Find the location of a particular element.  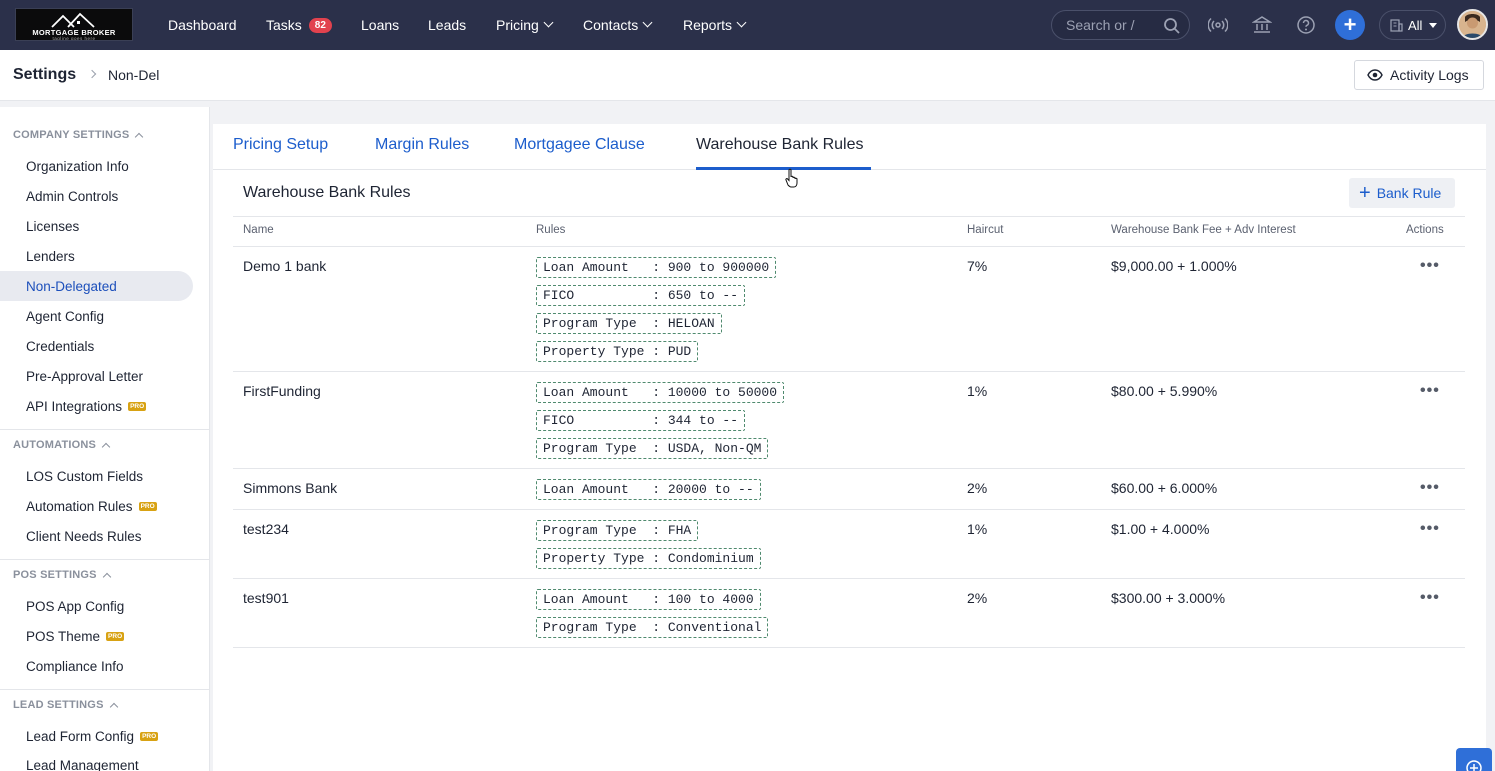

sidebar-item-label: API Integrations is located at coordinates (74, 406).